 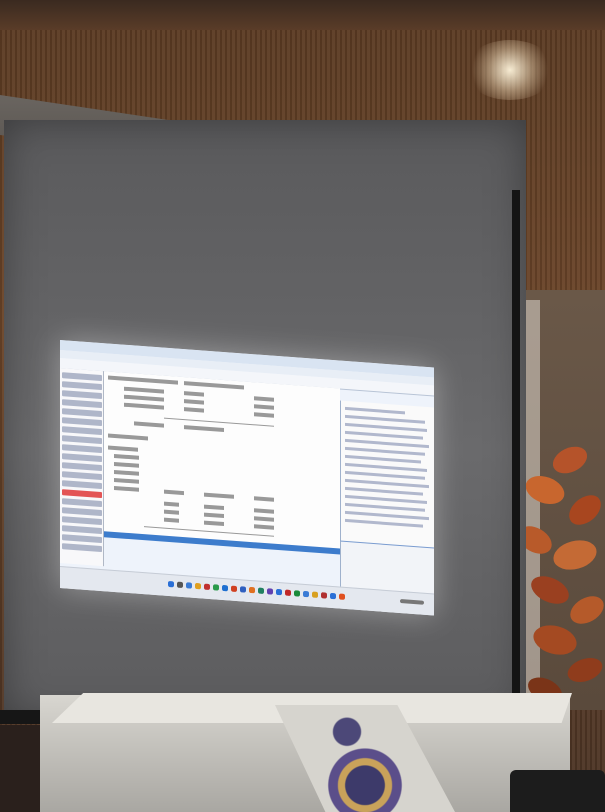 I want to click on cables-device, so click(x=557, y=791).